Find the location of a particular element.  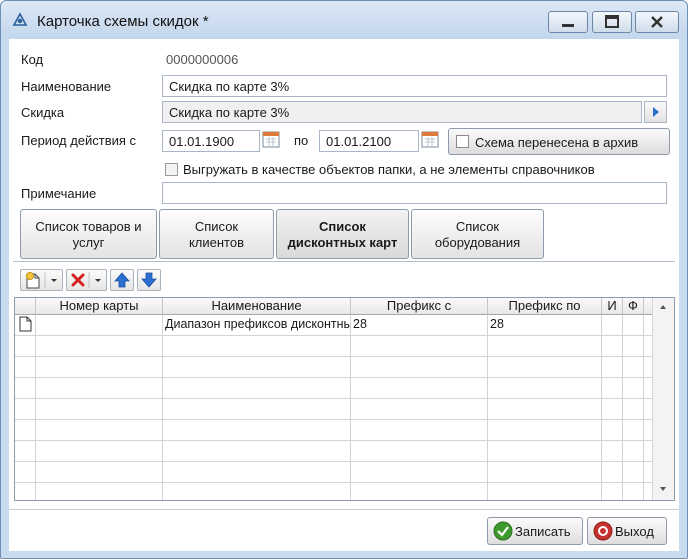

table-header-prefix-from: Префикс с is located at coordinates (419, 306).